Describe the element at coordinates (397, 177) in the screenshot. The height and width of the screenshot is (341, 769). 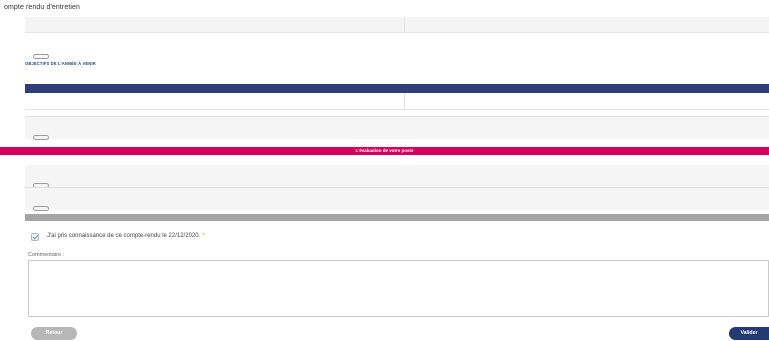
I see `strengths-box` at that location.